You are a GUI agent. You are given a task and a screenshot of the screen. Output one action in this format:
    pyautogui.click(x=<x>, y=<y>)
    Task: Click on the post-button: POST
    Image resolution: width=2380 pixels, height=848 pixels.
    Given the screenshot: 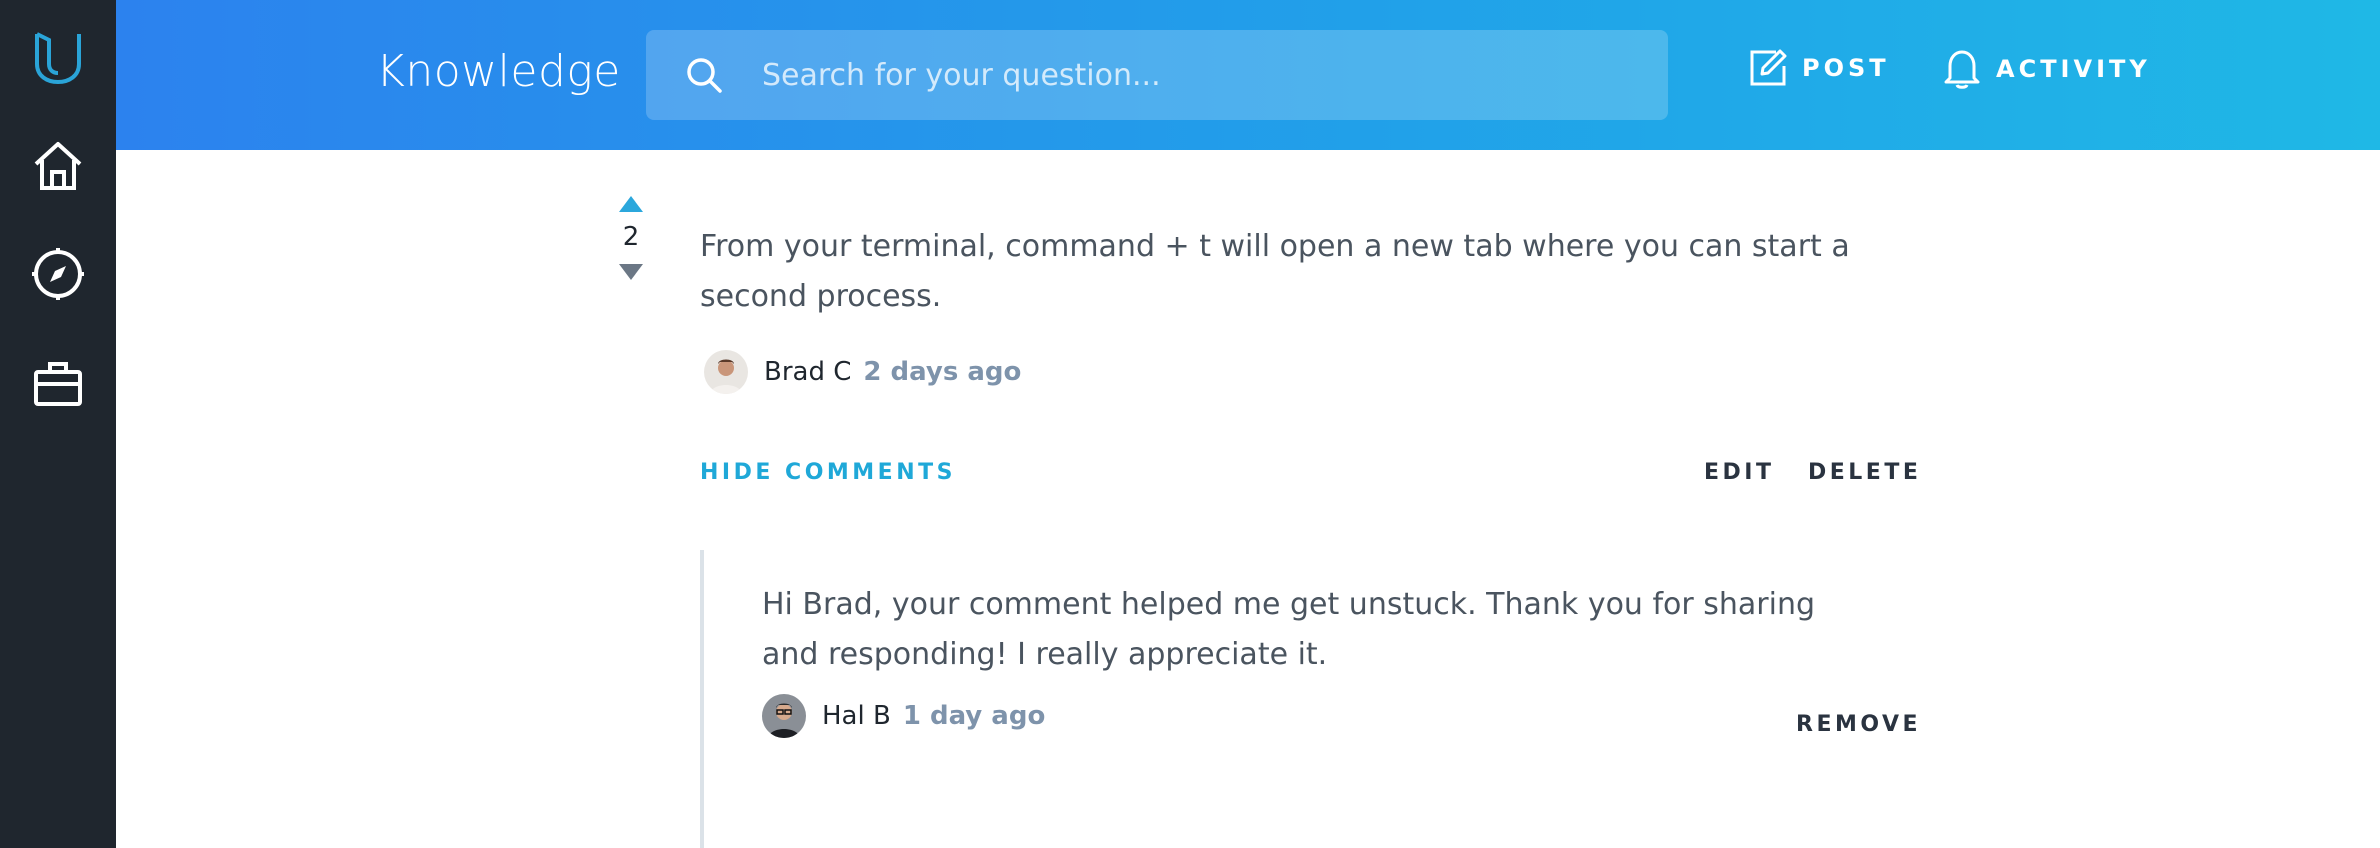 What is the action you would take?
    pyautogui.click(x=1819, y=68)
    